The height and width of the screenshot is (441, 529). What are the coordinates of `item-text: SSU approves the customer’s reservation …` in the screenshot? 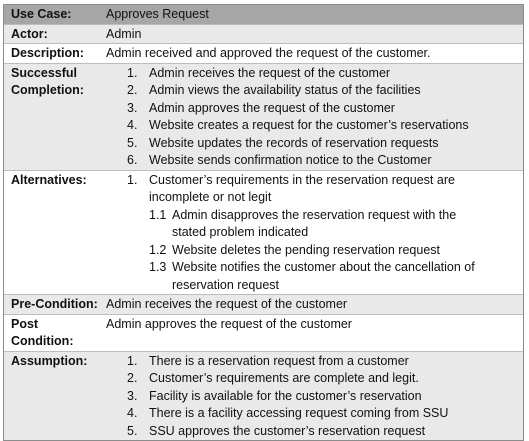 It's located at (287, 430).